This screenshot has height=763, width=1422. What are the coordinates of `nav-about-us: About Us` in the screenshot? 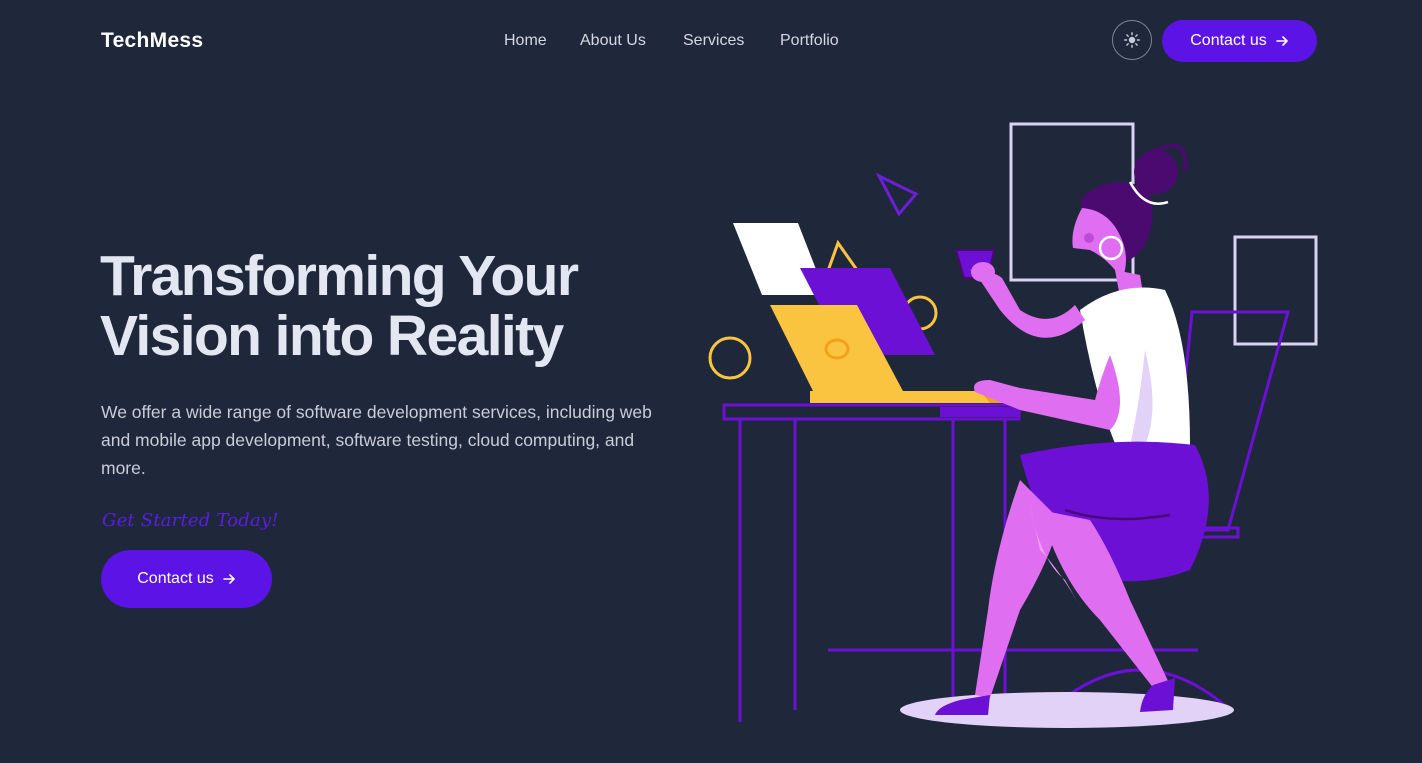 It's located at (613, 41).